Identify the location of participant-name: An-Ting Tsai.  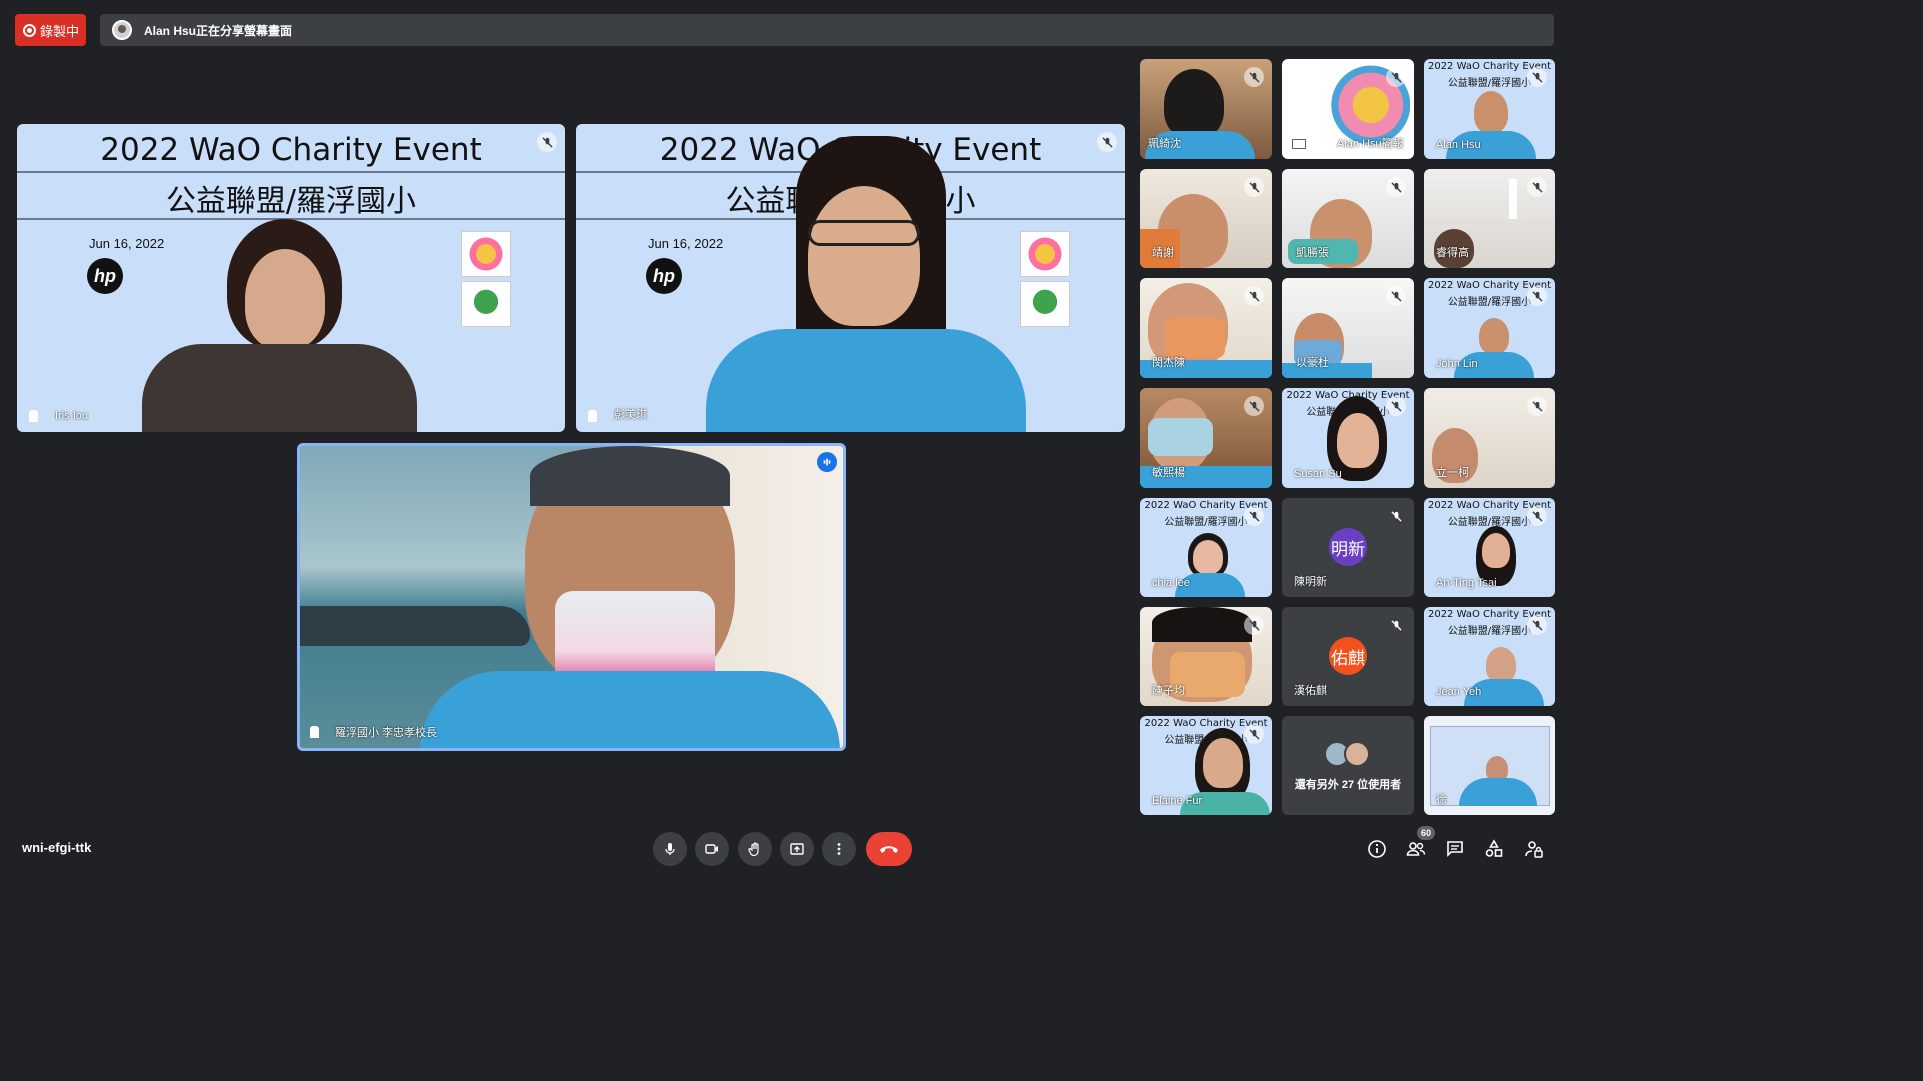
(1466, 583).